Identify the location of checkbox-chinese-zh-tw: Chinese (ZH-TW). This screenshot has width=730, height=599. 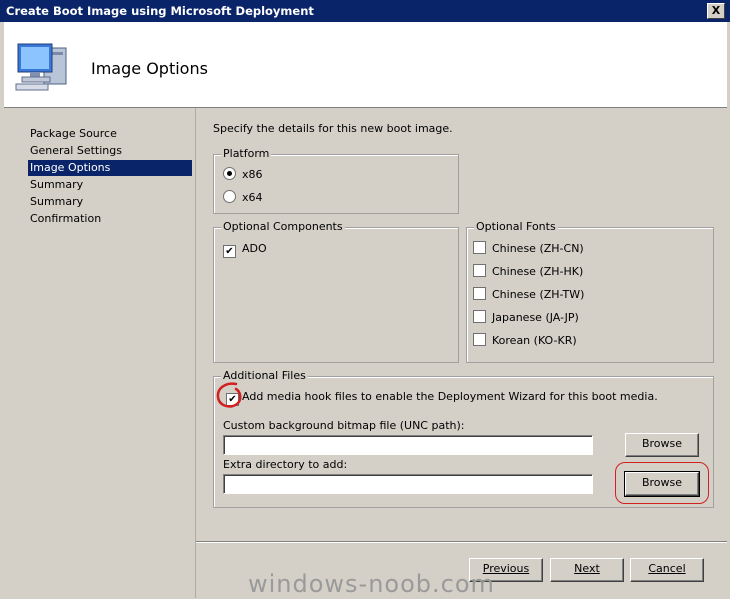
(528, 295).